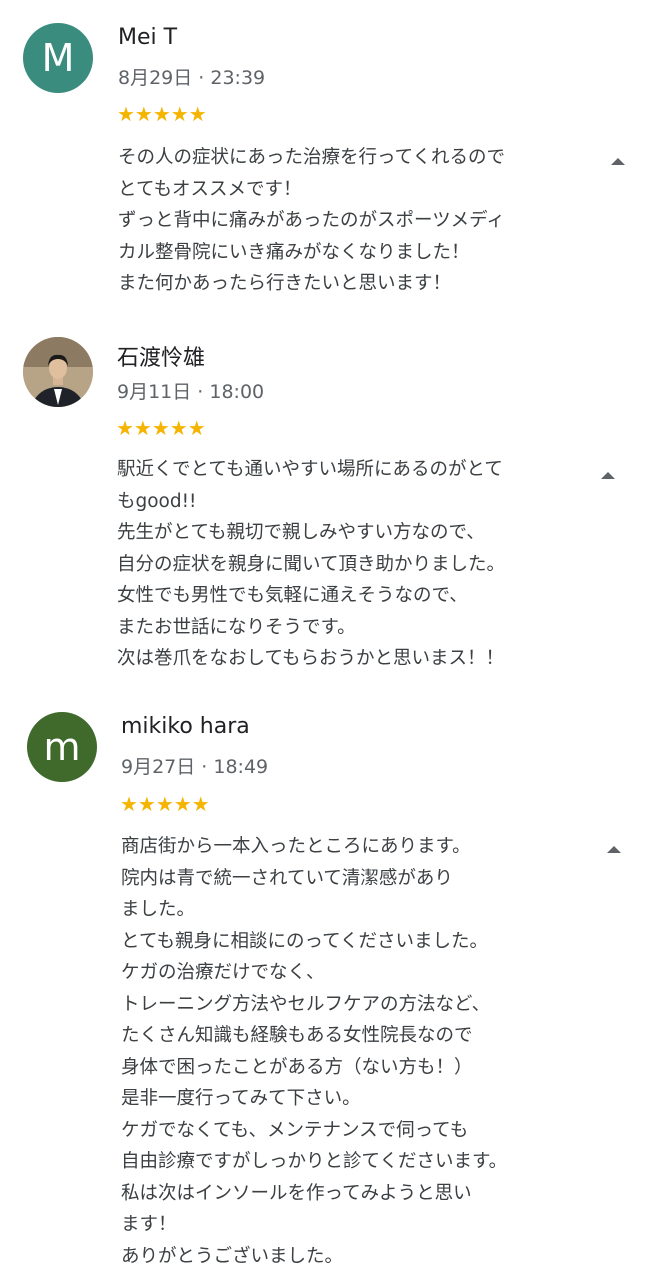  What do you see at coordinates (296, 1193) in the screenshot?
I see `review-text-line: 私は次はインソールを作ってみようと思い` at bounding box center [296, 1193].